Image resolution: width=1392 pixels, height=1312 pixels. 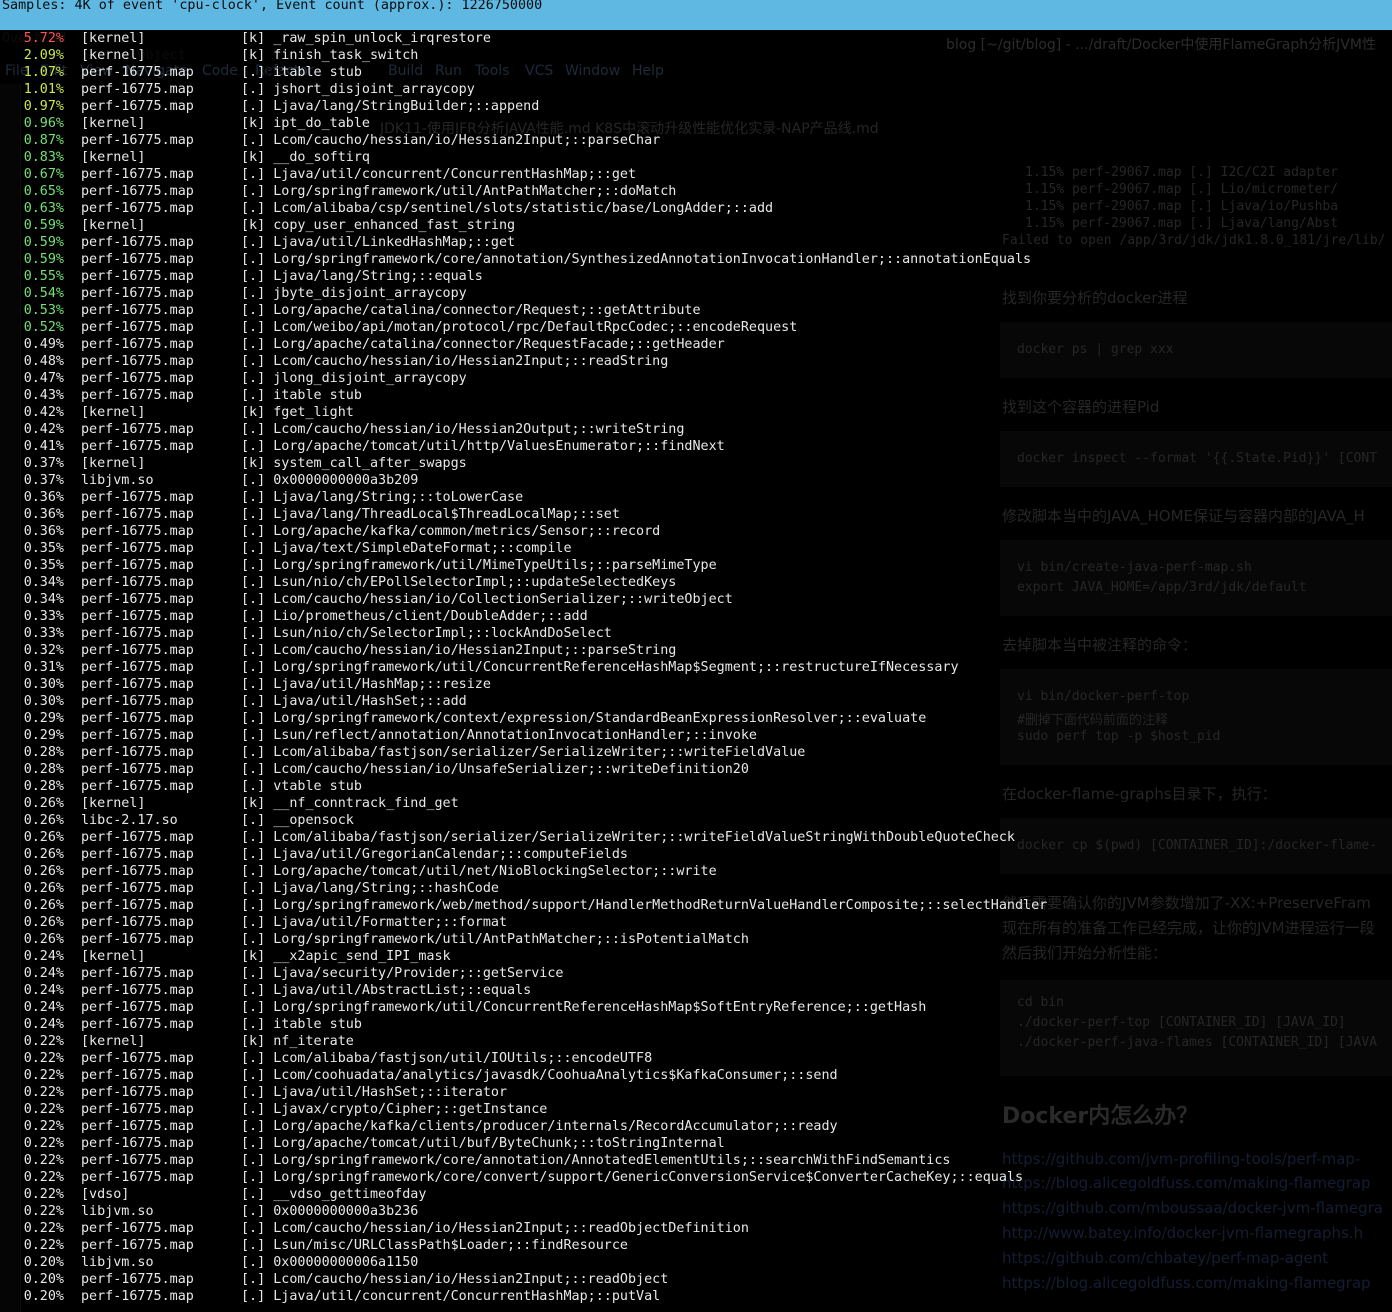 I want to click on shared-object-value: libjvm.so, so click(x=117, y=1262).